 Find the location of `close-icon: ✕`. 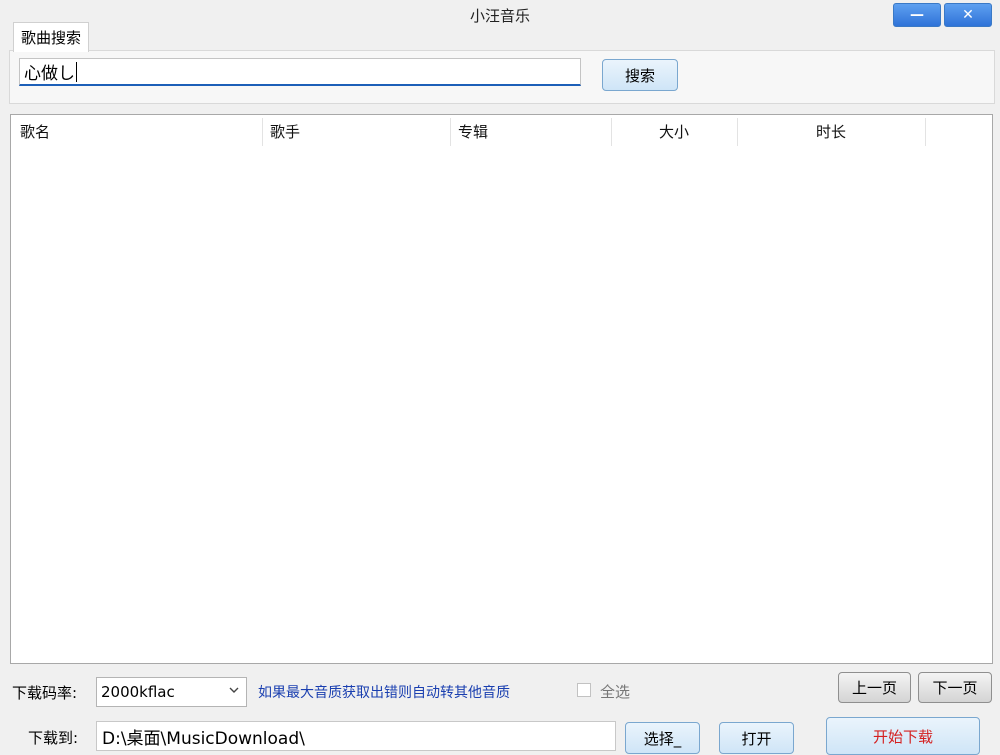

close-icon: ✕ is located at coordinates (968, 15).